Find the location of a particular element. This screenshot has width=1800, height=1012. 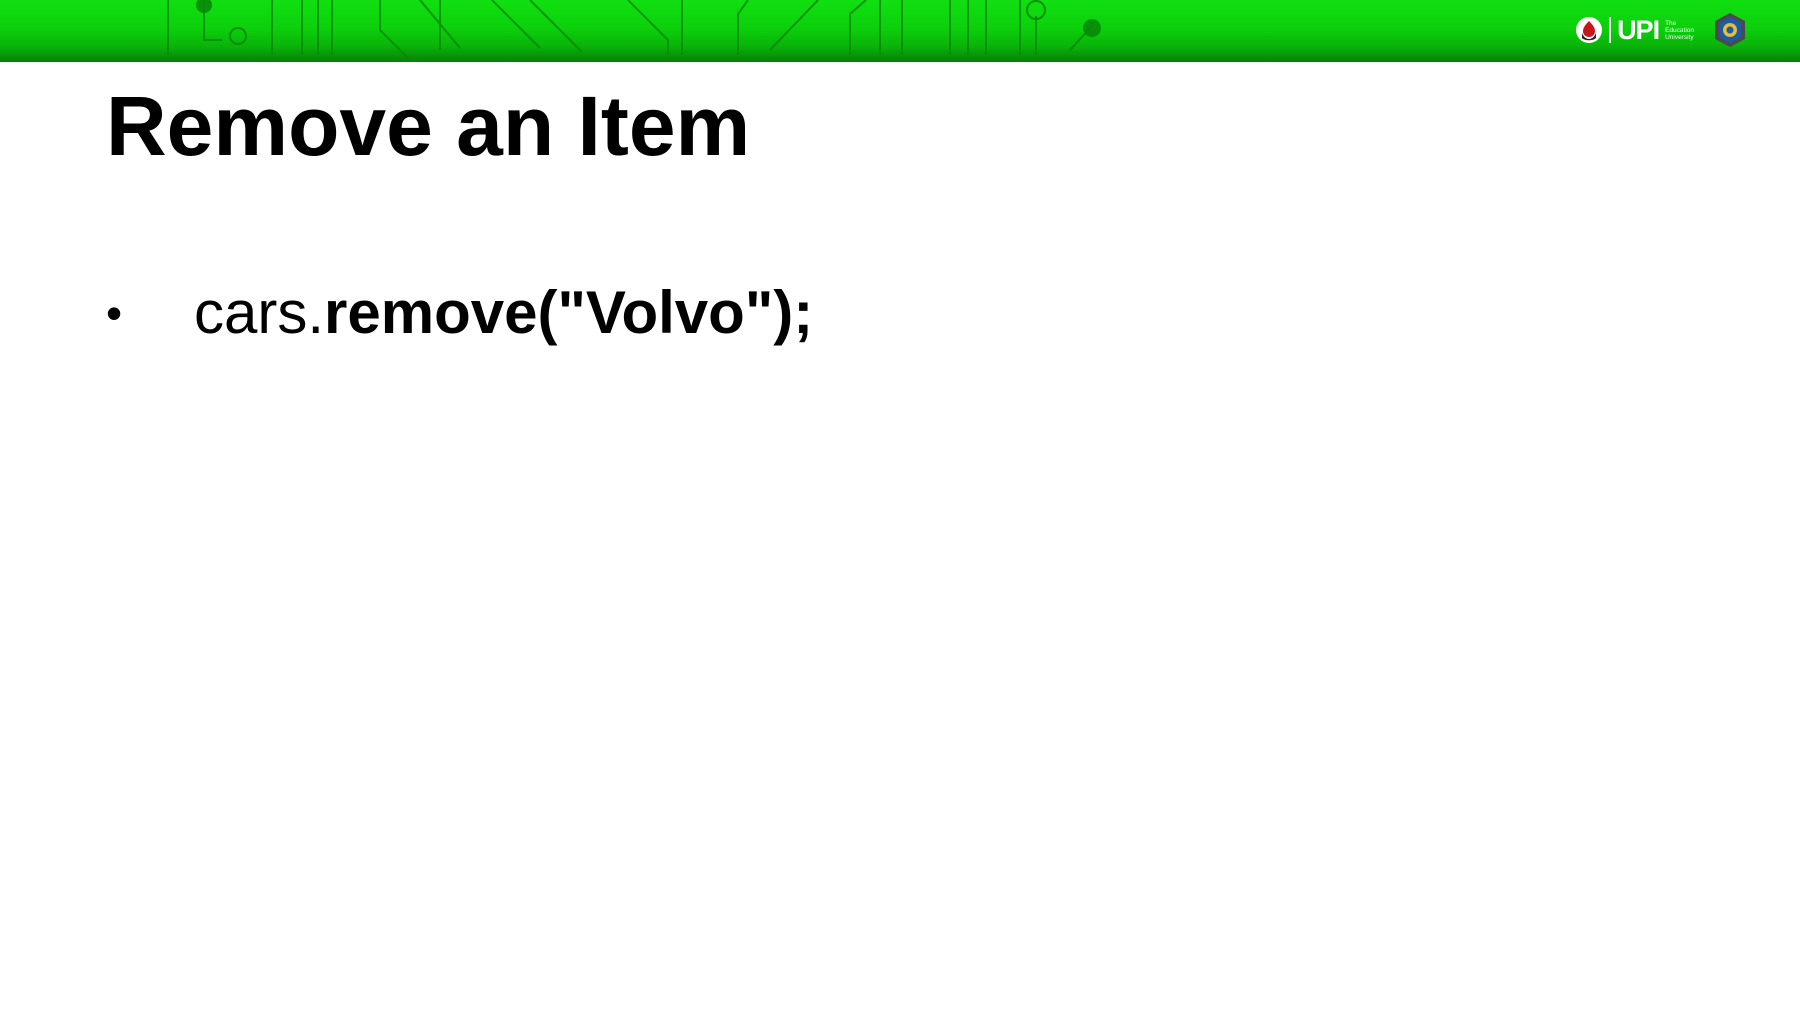

logo-tagline-line: University is located at coordinates (1679, 37).